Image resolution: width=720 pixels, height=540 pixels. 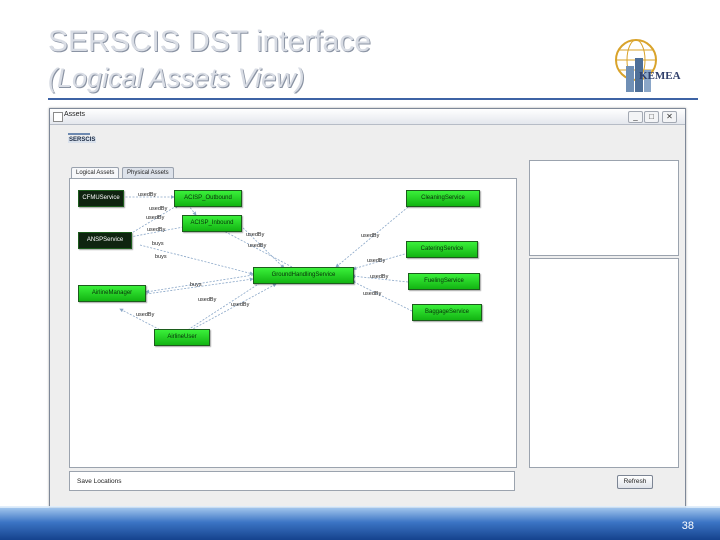 What do you see at coordinates (367, 117) in the screenshot?
I see `window-titlebar: Assets _ □ ✕` at bounding box center [367, 117].